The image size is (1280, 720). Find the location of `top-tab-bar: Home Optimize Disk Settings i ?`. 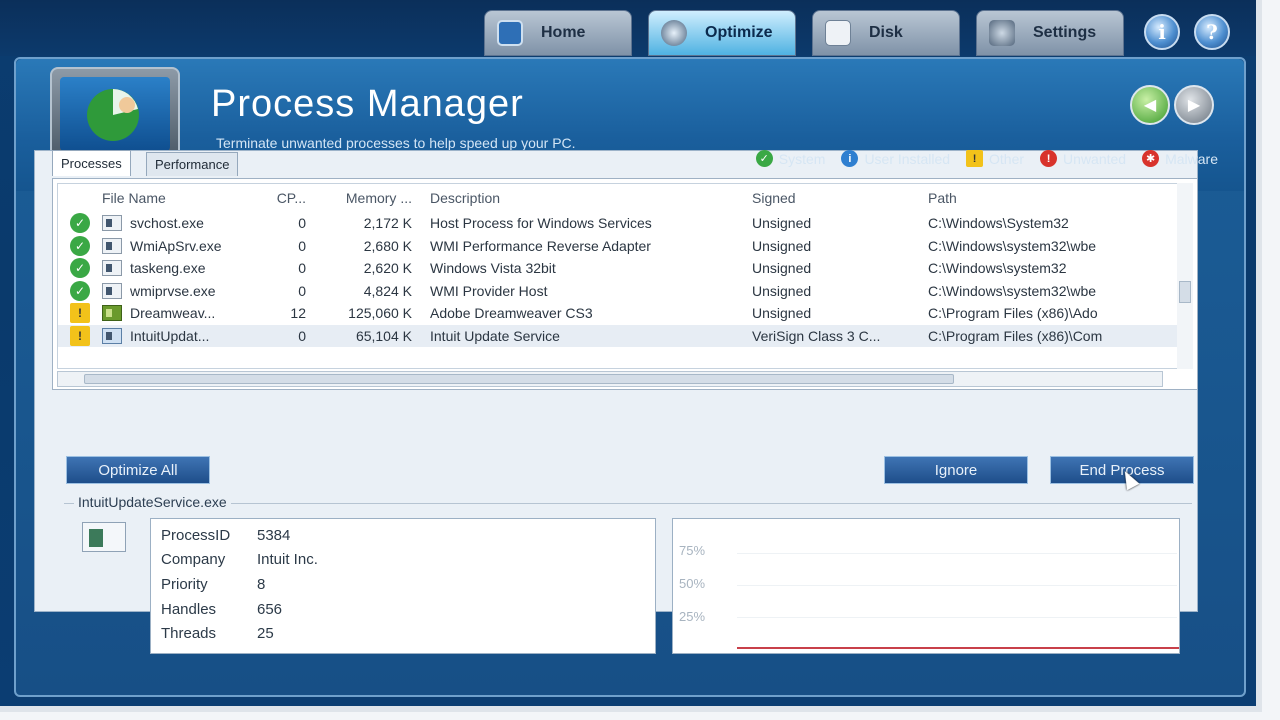

top-tab-bar: Home Optimize Disk Settings i ? is located at coordinates (628, 28).